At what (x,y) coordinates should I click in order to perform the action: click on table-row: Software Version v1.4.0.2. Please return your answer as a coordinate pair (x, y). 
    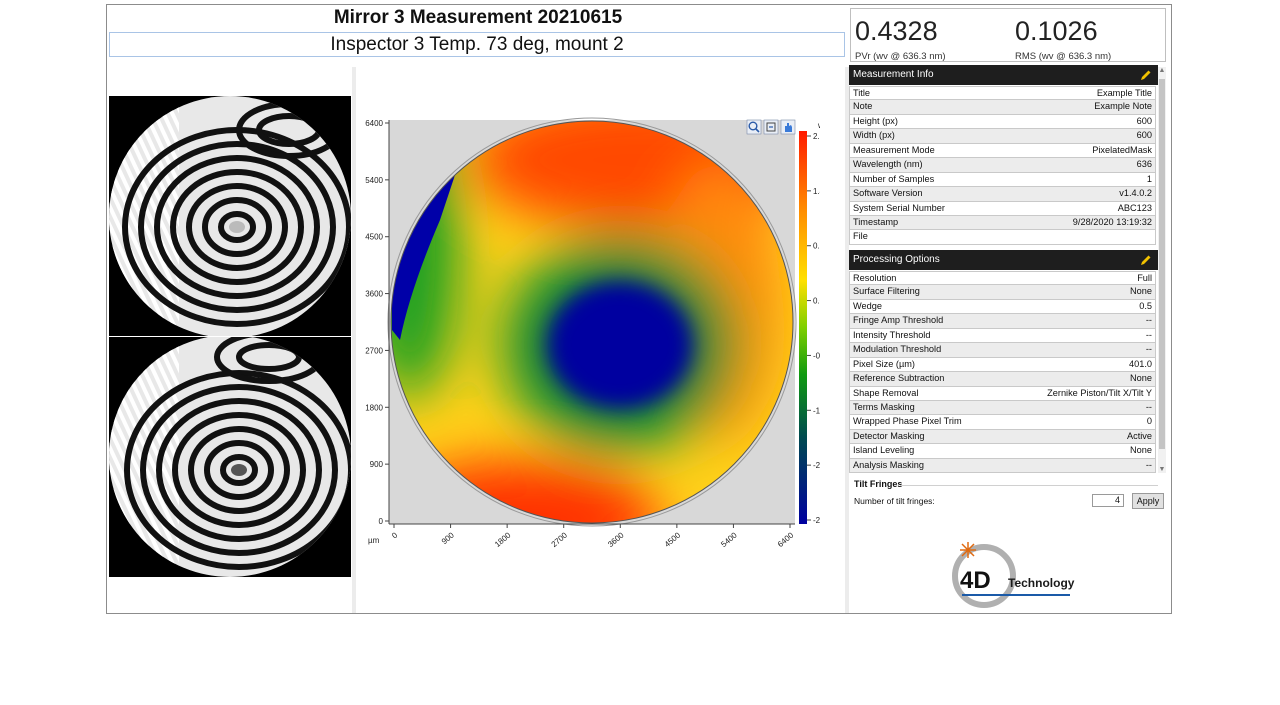
    Looking at the image, I should click on (1002, 194).